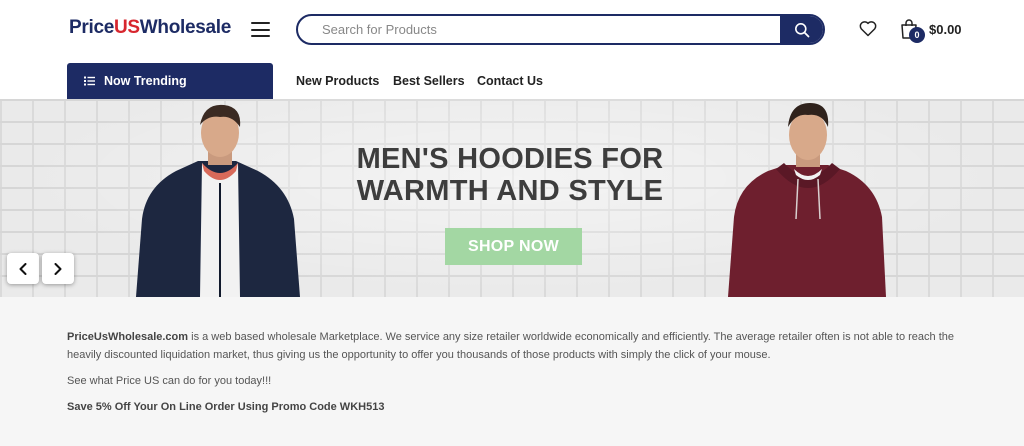 The image size is (1024, 446). Describe the element at coordinates (218, 200) in the screenshot. I see `model-navy-hoodie-image` at that location.